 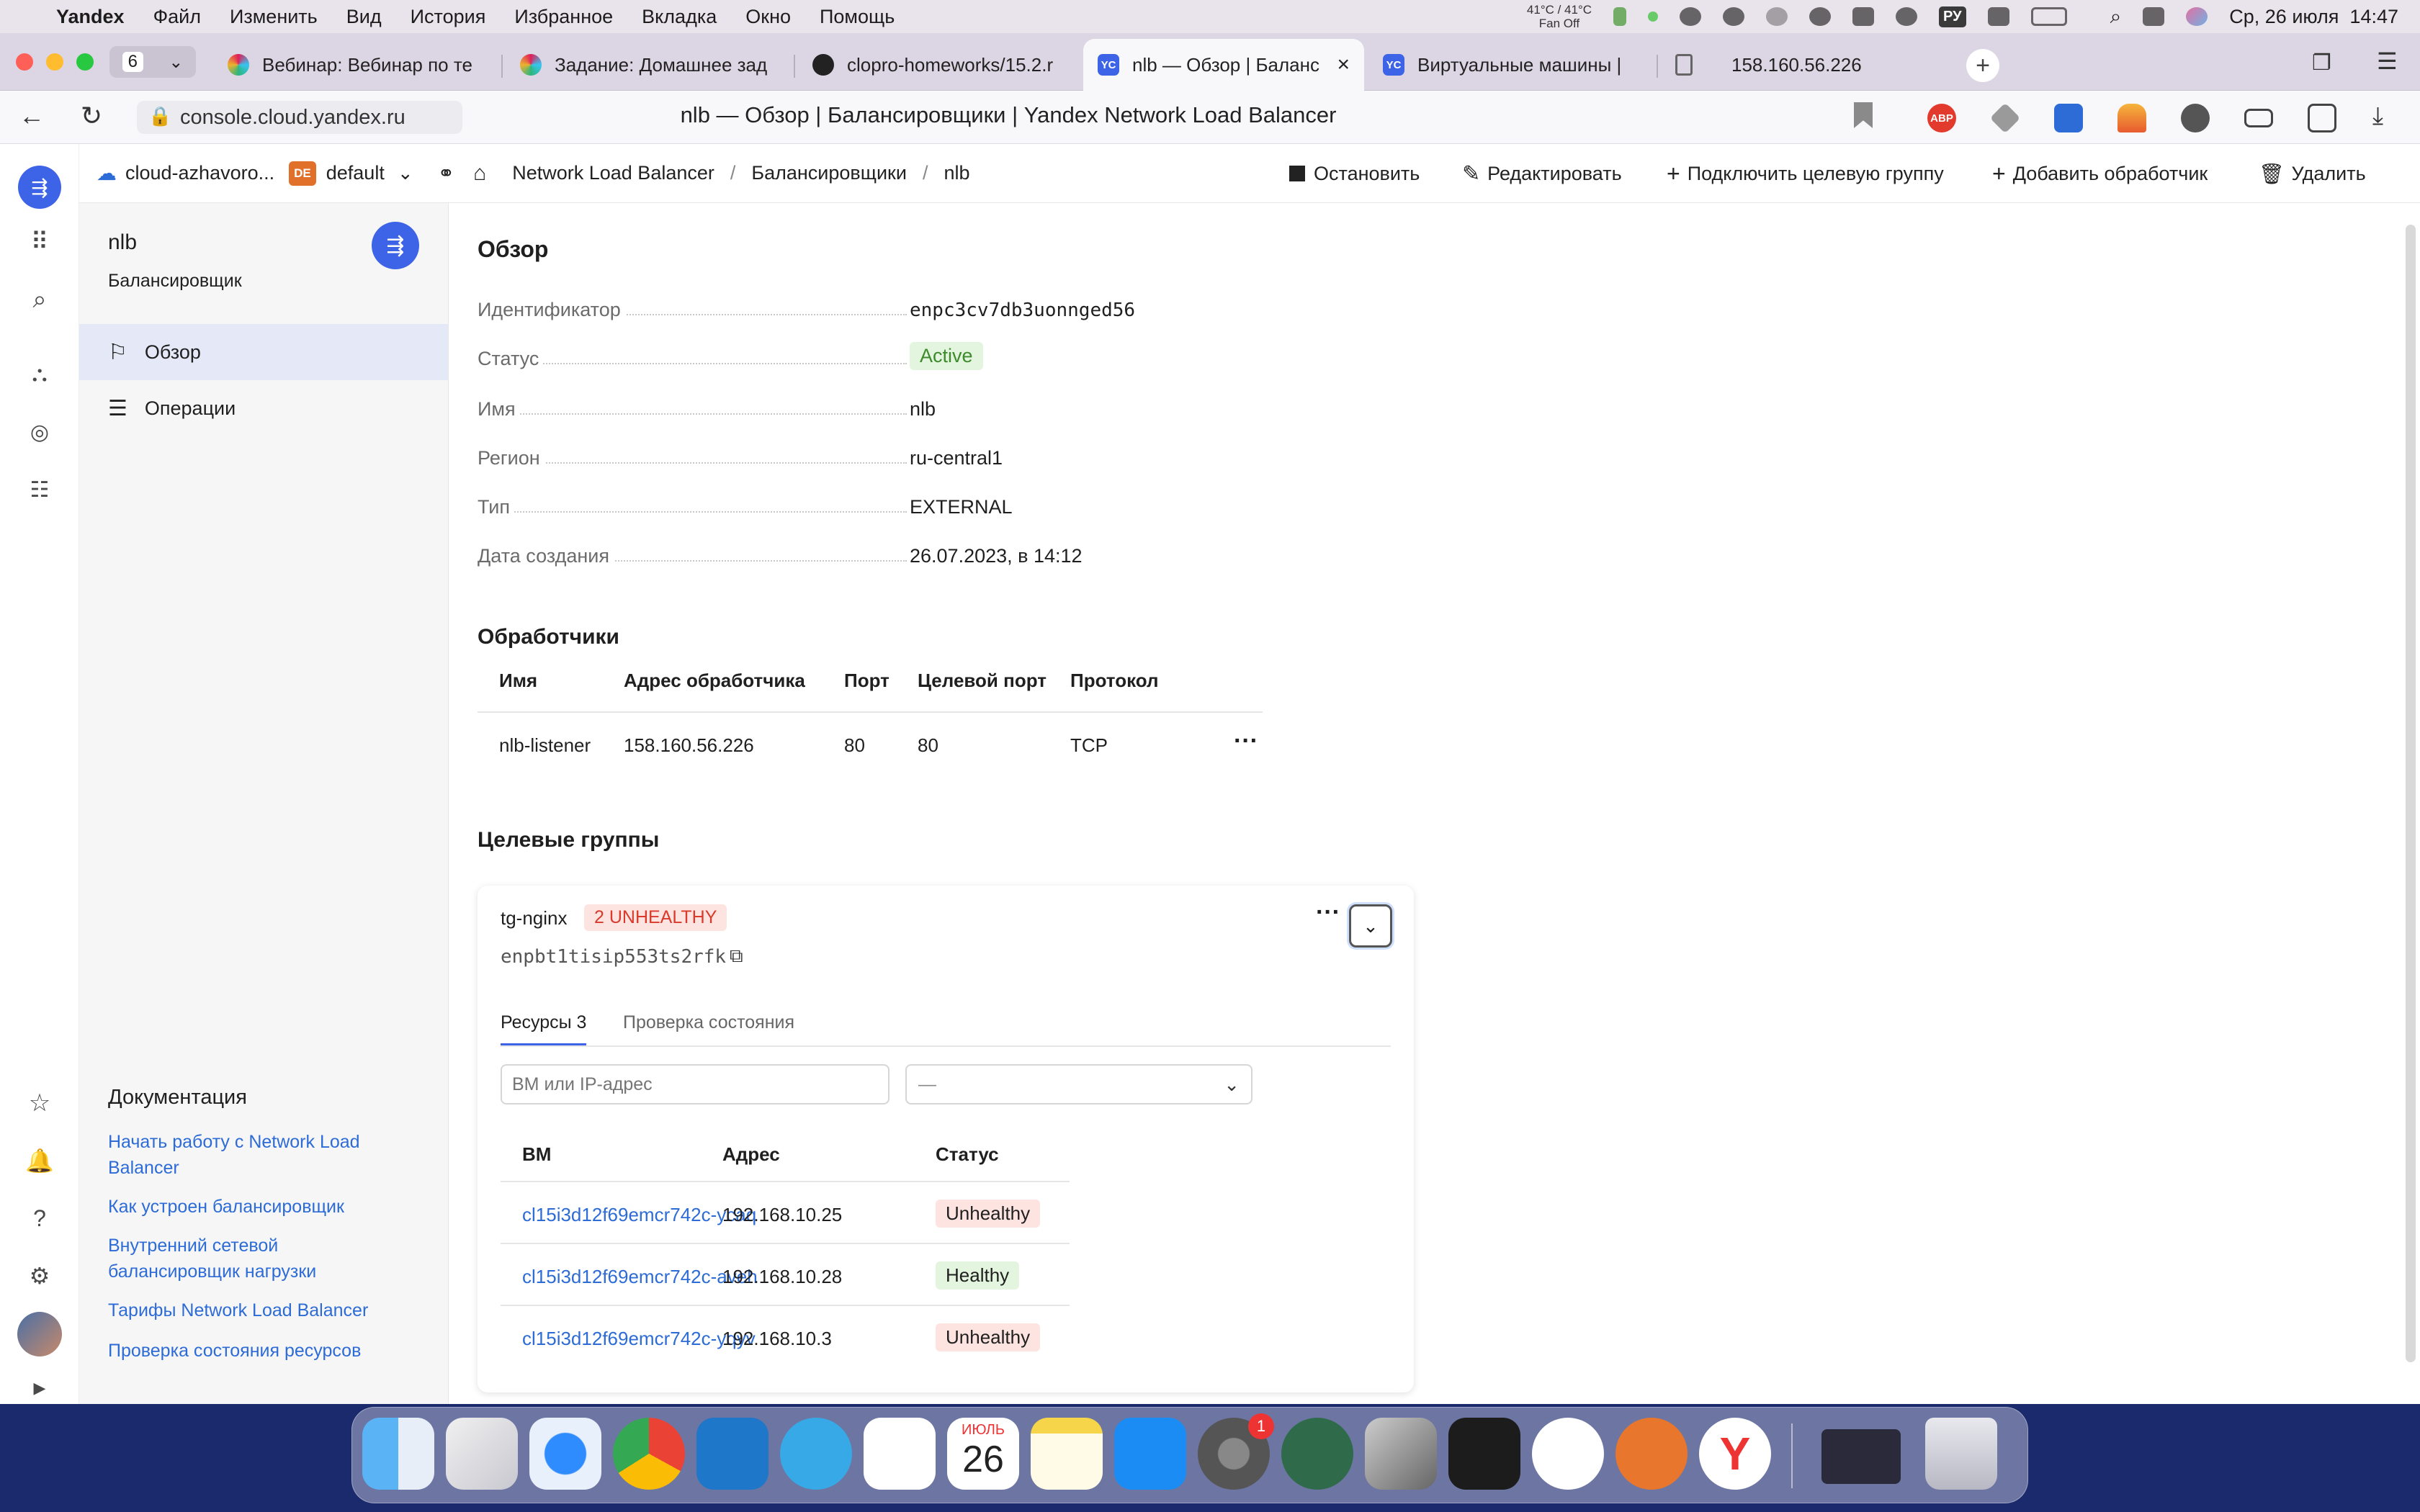 I want to click on network-icon: ⛬, so click(x=39, y=374).